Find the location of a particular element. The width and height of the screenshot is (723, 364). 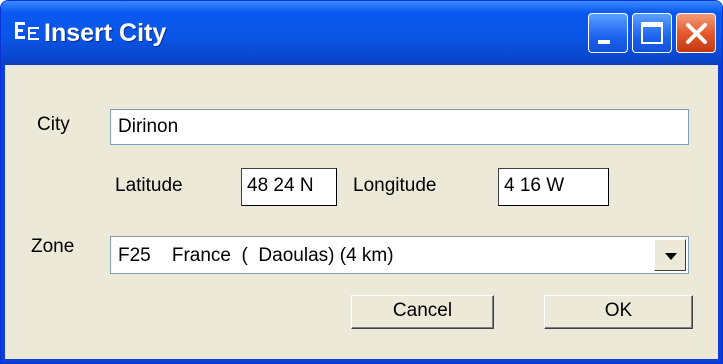

longitude-input: 4 16 W is located at coordinates (553, 187).